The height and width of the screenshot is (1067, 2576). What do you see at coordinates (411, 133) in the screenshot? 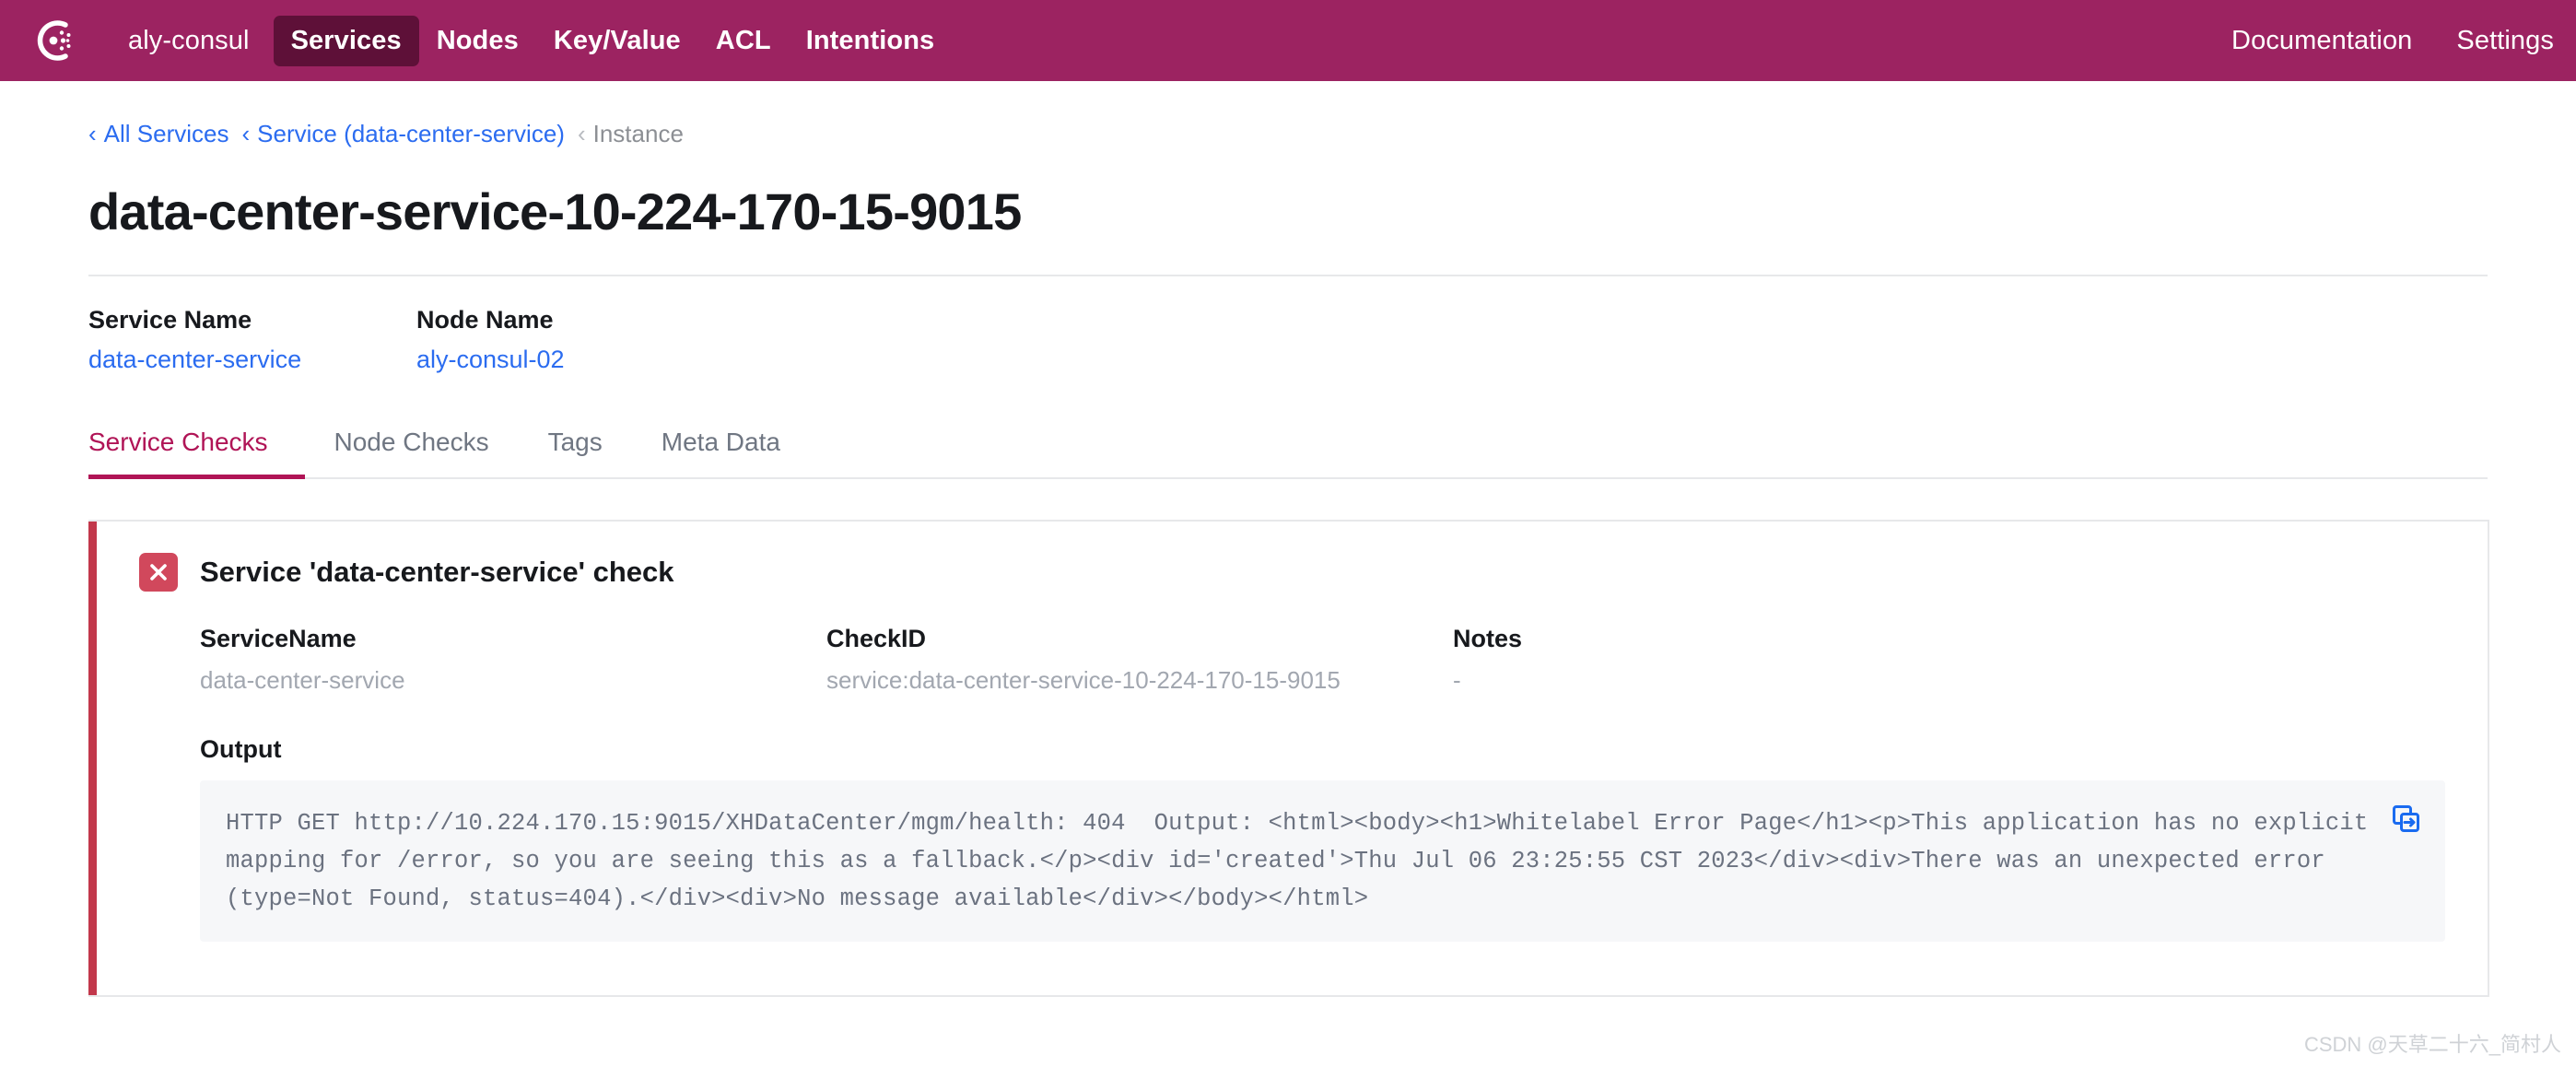
I see `breadcrumb-label: Service (data-center-service)` at bounding box center [411, 133].